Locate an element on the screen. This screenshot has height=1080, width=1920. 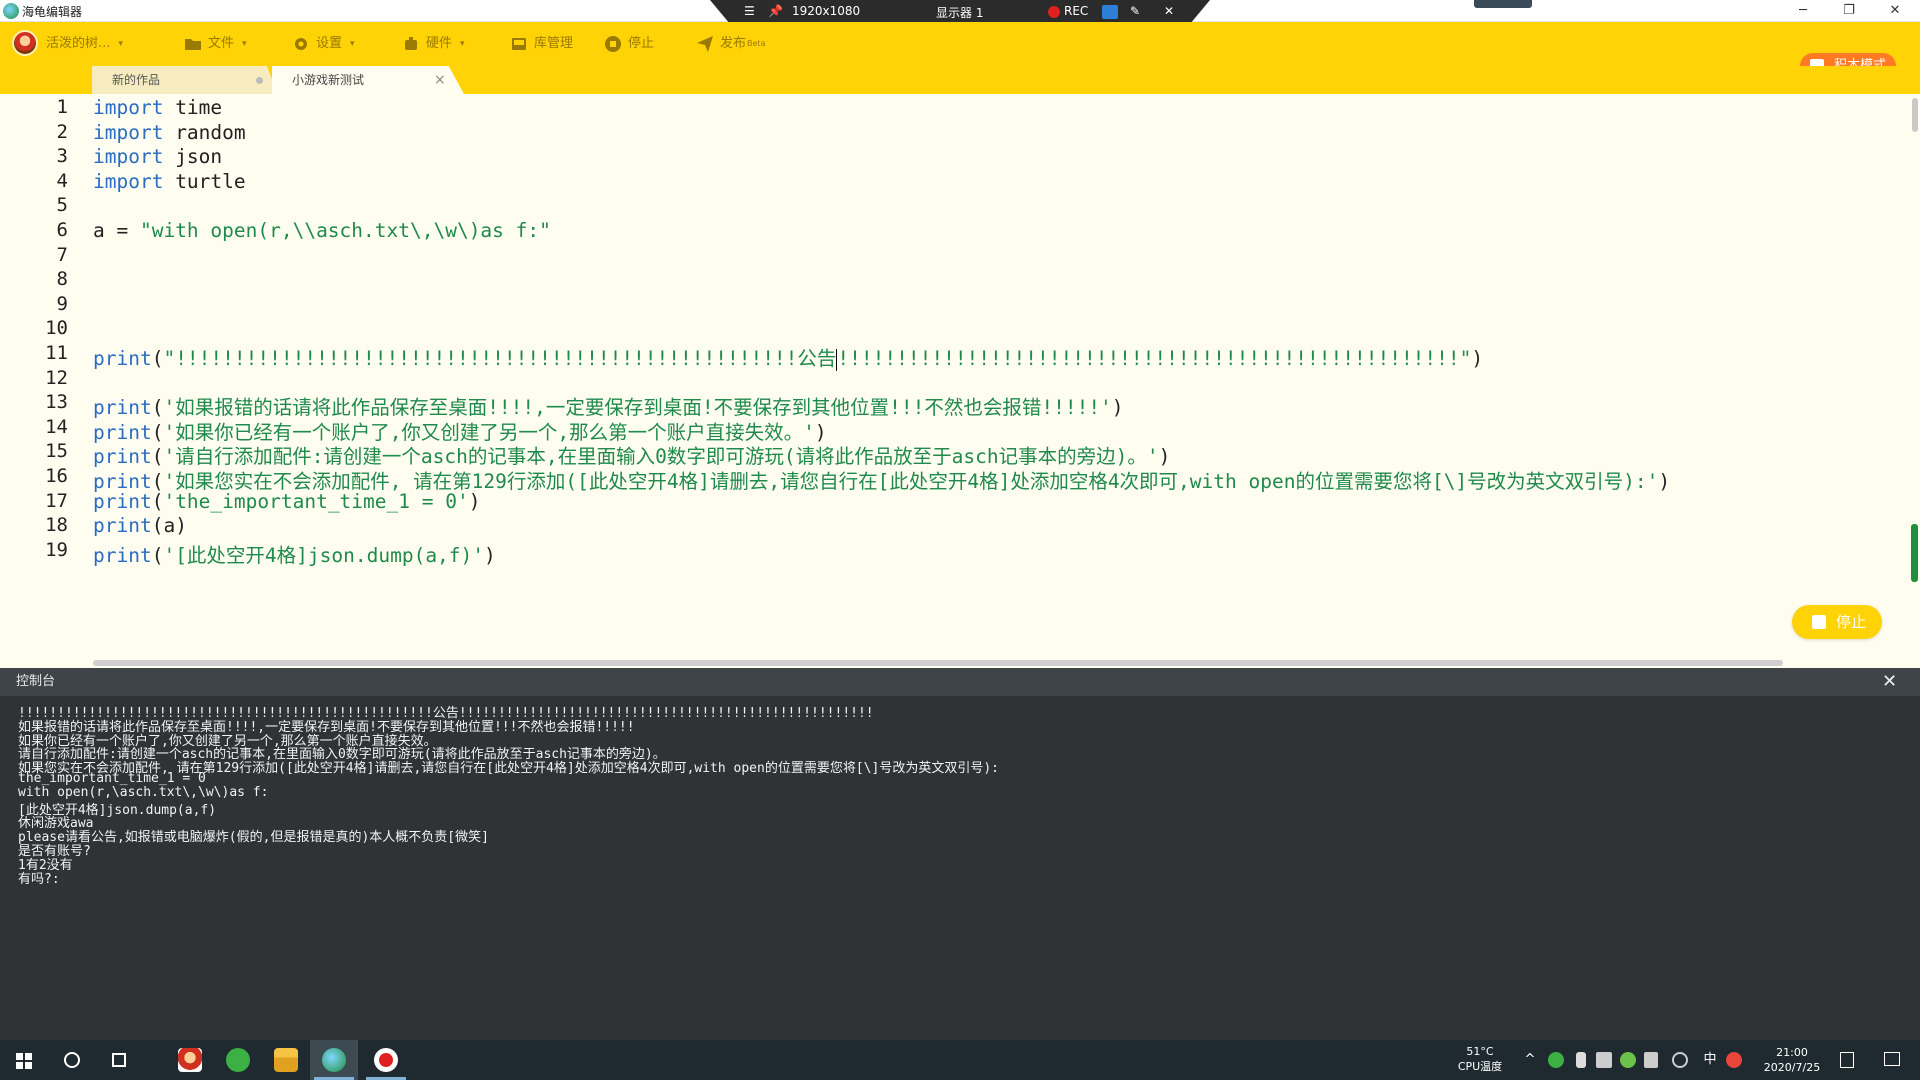
input-method-indicator: 中 is located at coordinates (1710, 1060).